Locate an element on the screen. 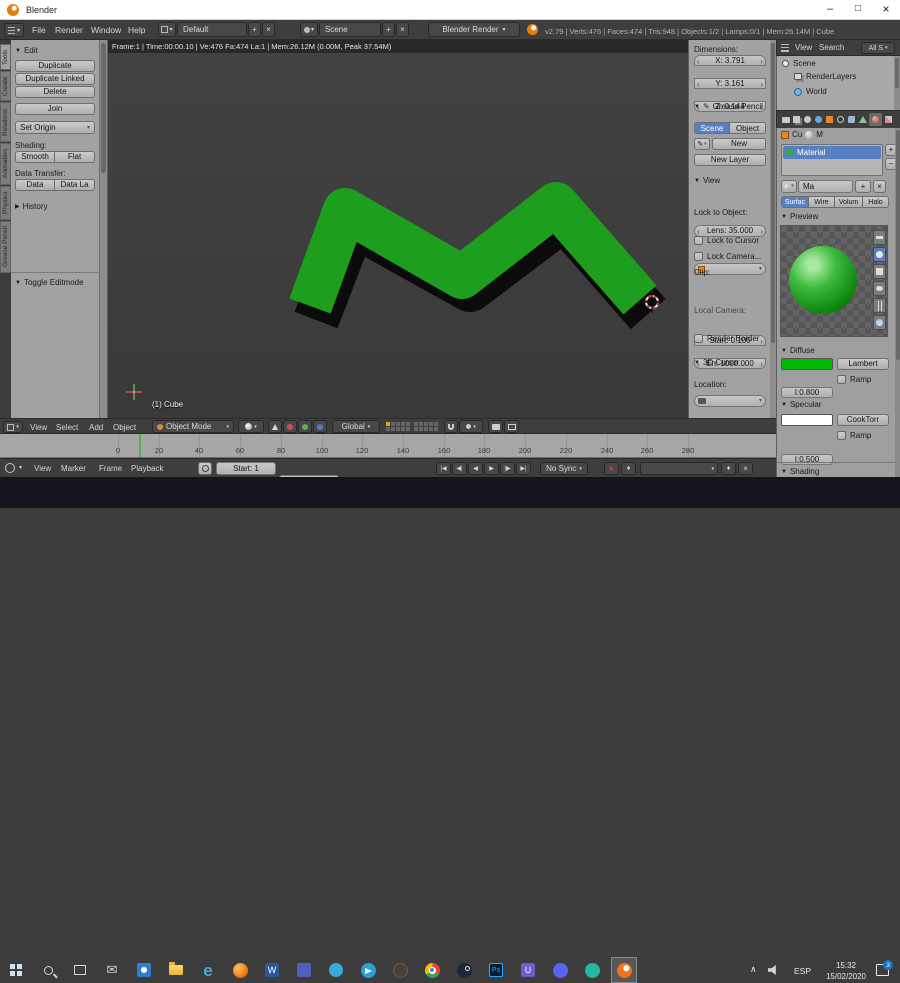 The height and width of the screenshot is (983, 900). teal-app-icon is located at coordinates (592, 970).